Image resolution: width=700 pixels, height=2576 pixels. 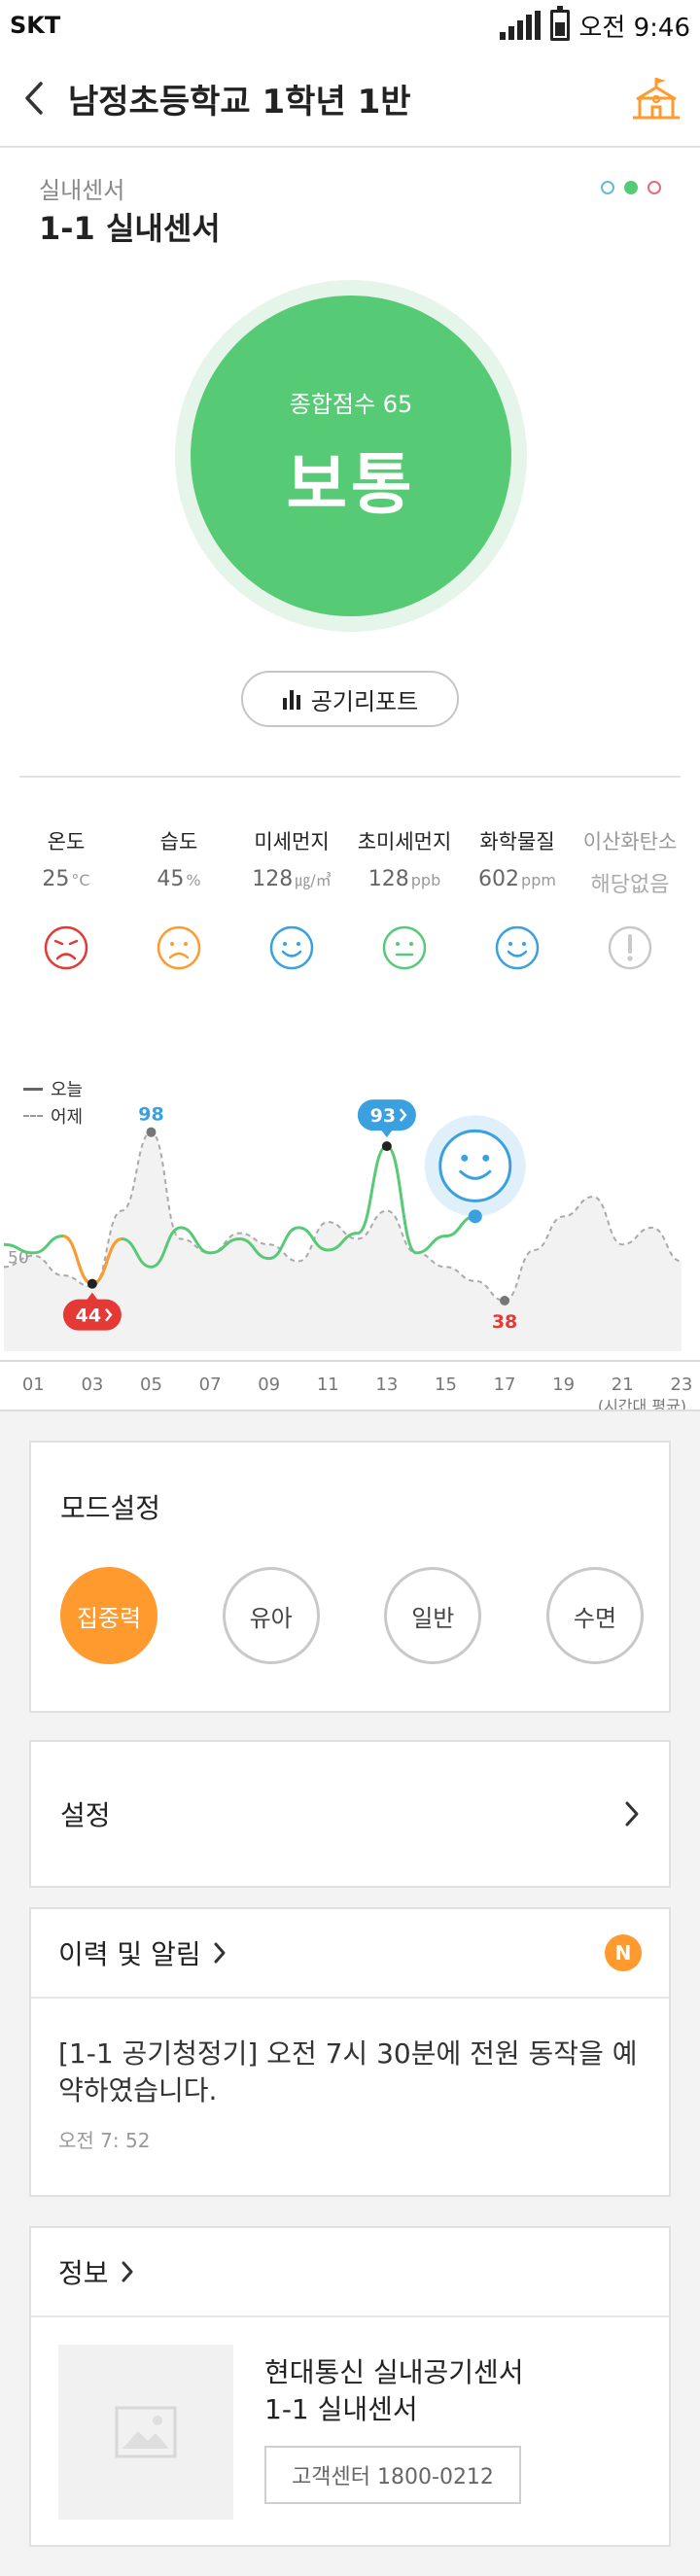 I want to click on air-report-button: 공기리포트, so click(x=350, y=699).